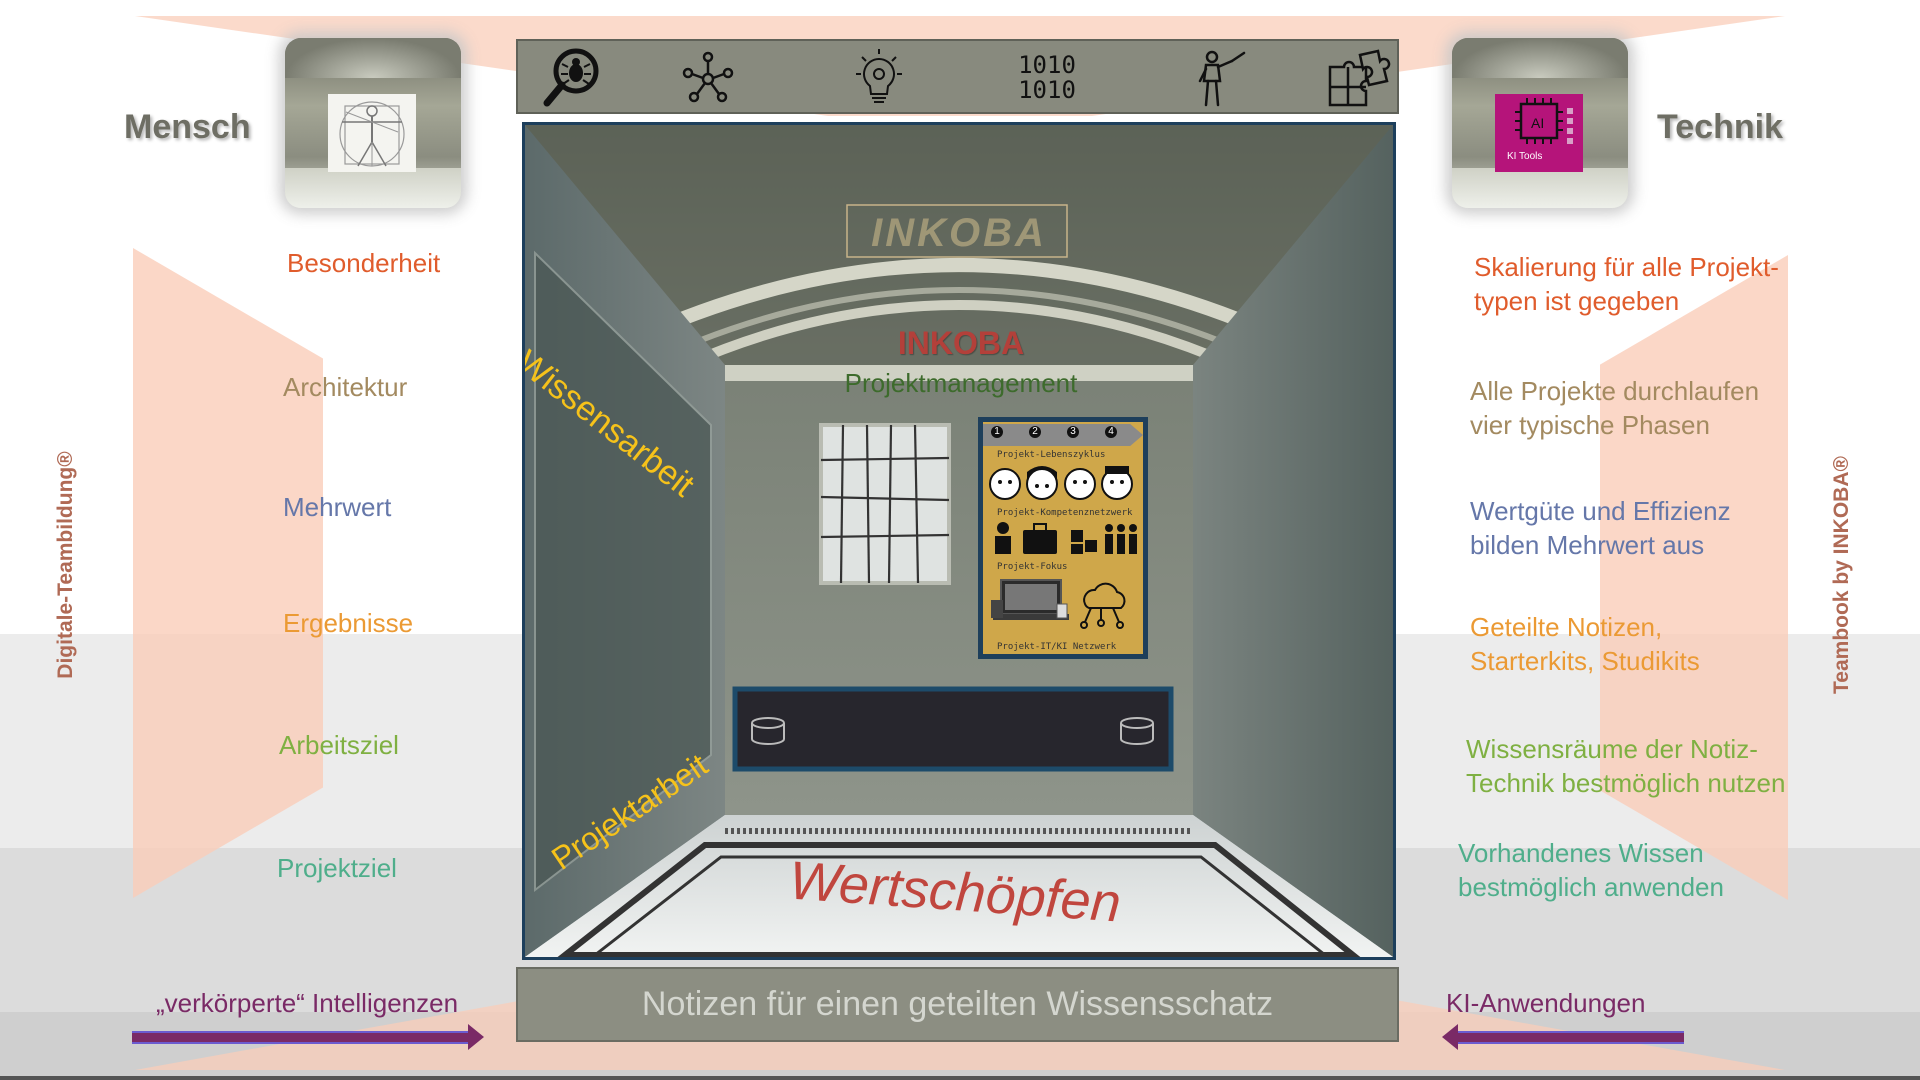  Describe the element at coordinates (372, 133) in the screenshot. I see `vitruvian-man-icon` at that location.